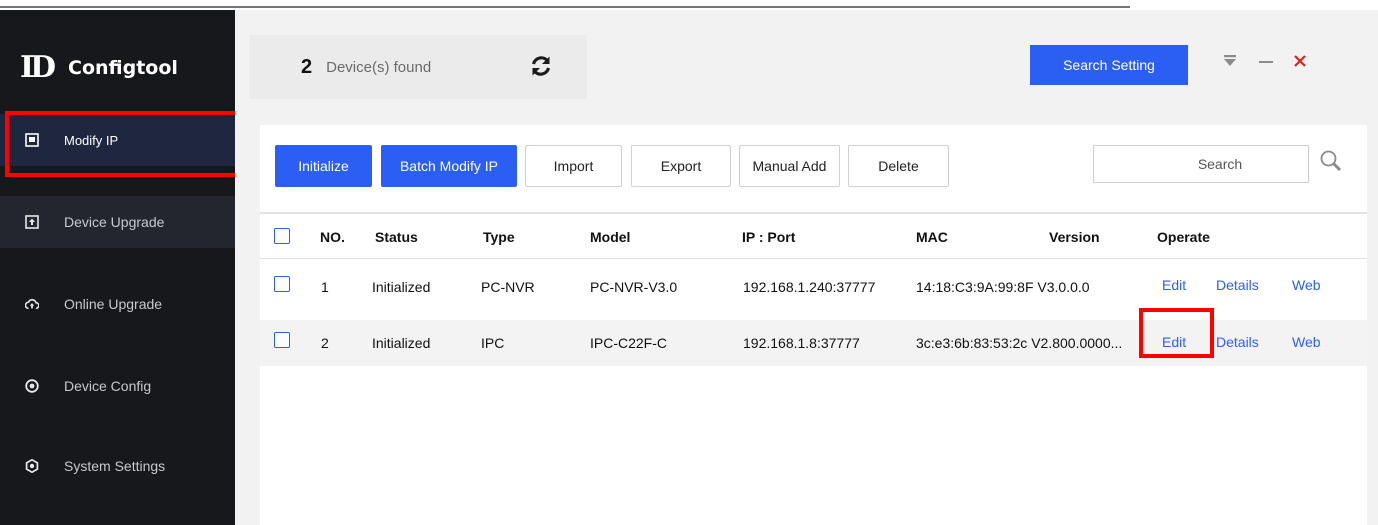 The image size is (1378, 525). I want to click on delete-button: Delete, so click(898, 166).